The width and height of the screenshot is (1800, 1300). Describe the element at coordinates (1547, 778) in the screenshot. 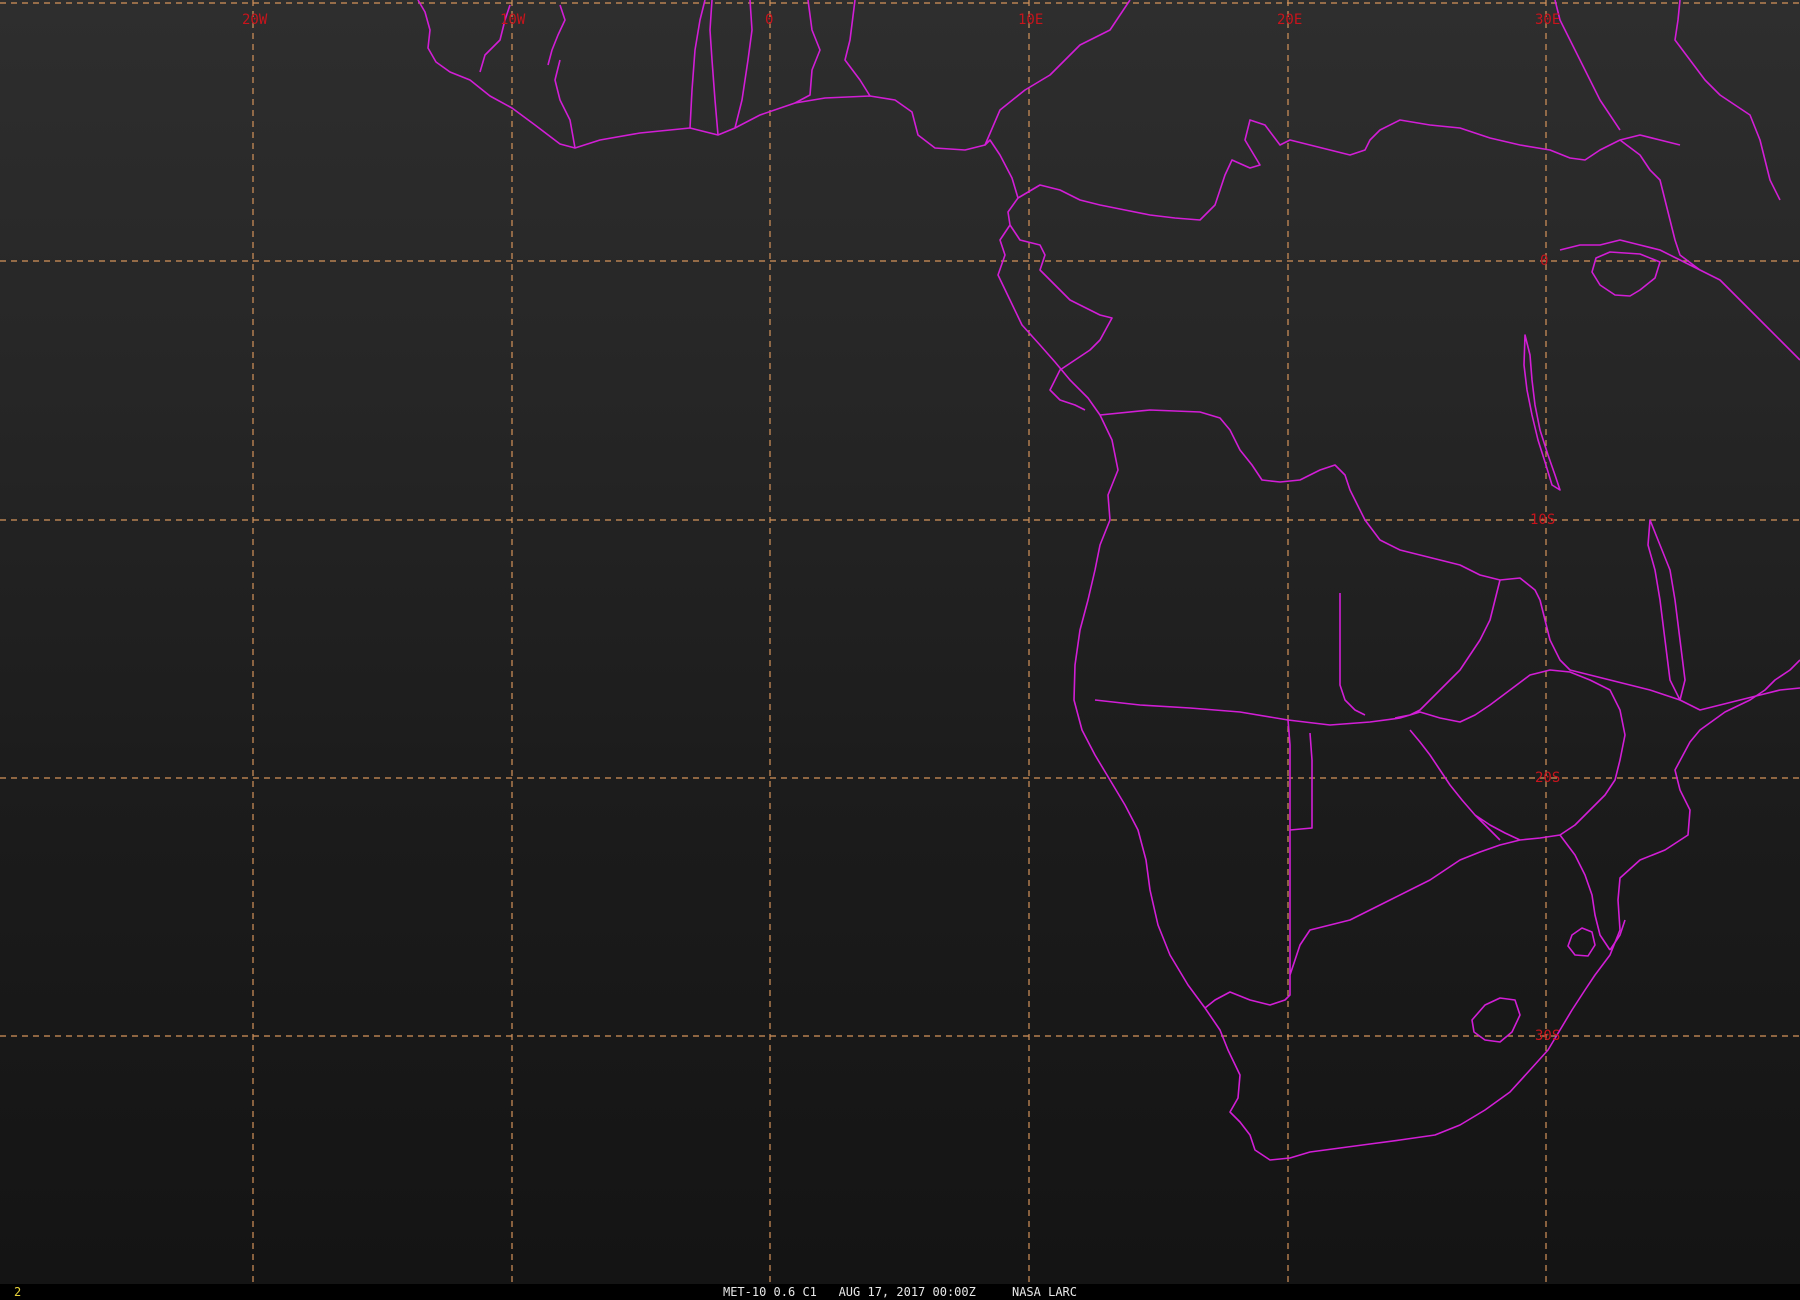

I see `label-lat-20s: 20S` at that location.